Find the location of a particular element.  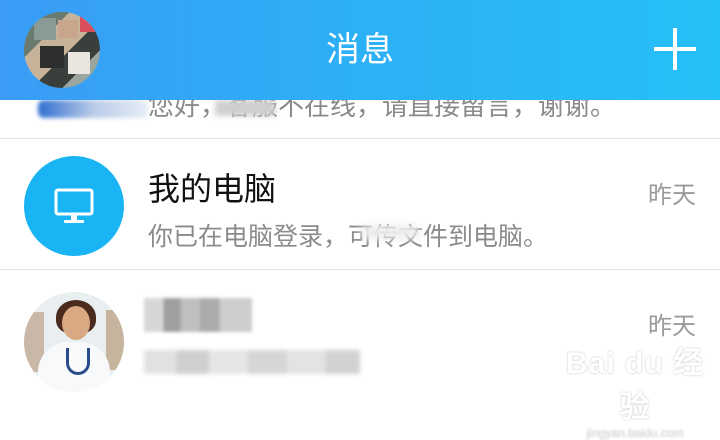

monitor-icon is located at coordinates (74, 206).